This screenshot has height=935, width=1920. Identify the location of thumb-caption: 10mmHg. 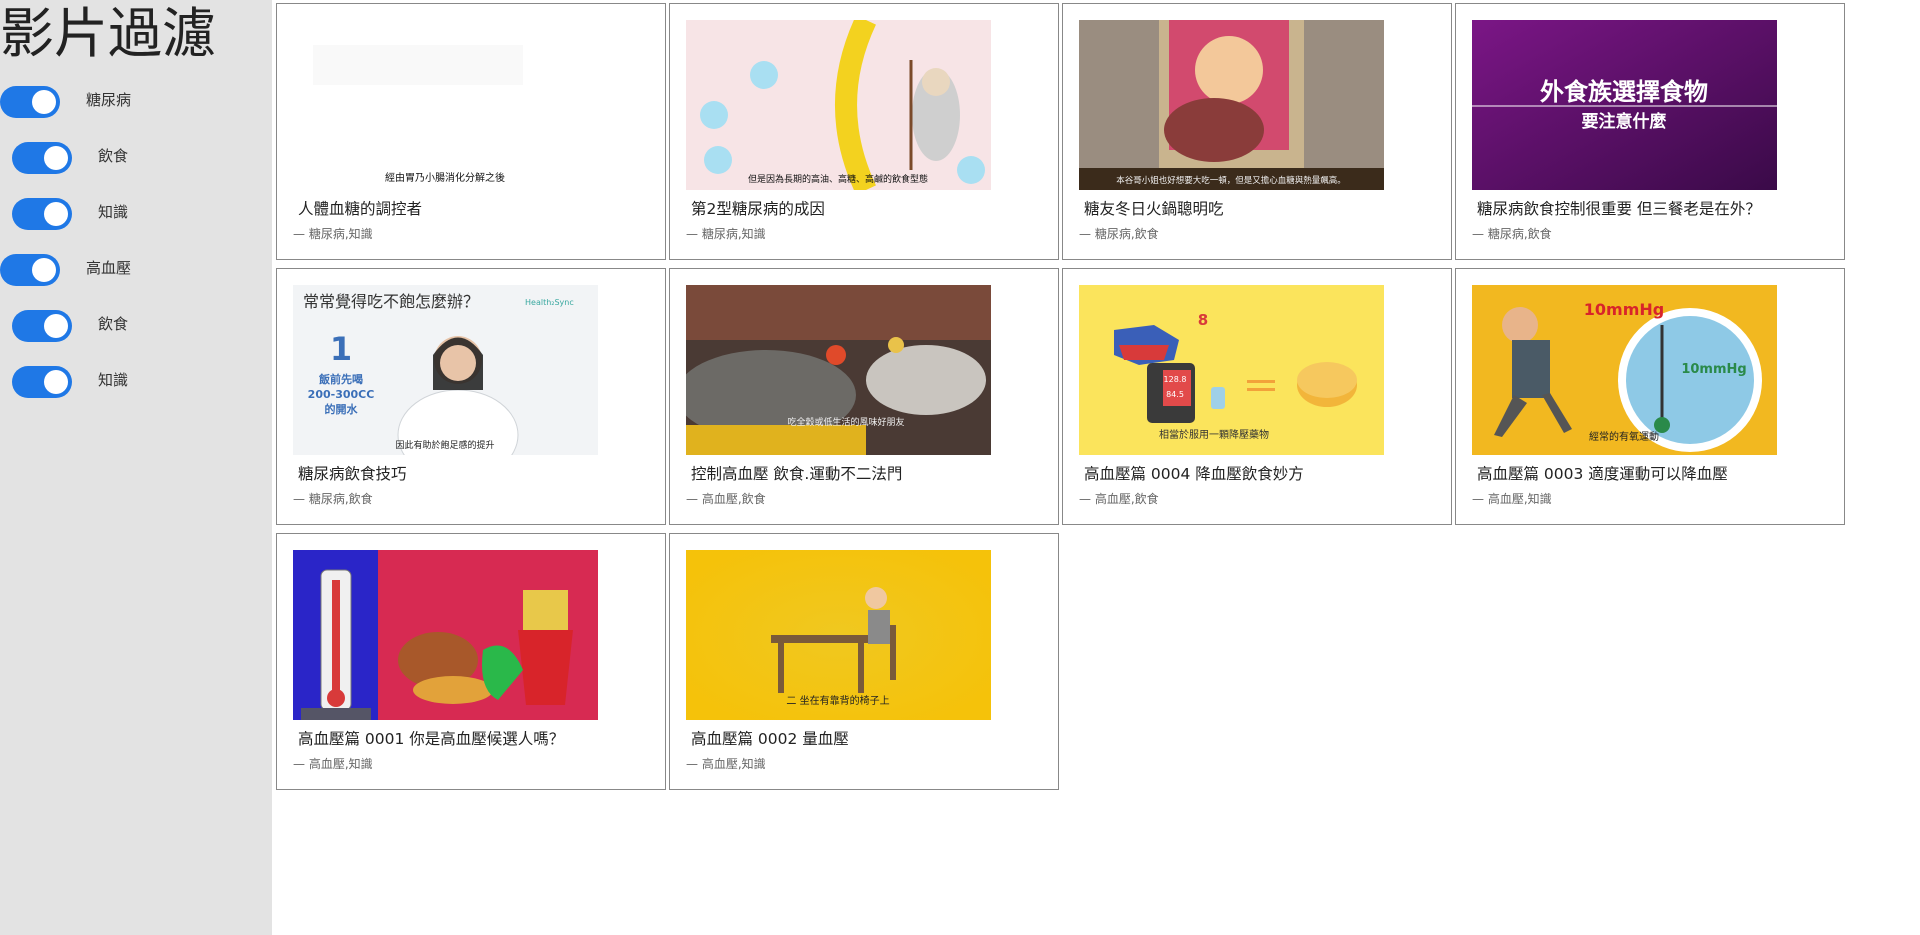
(1624, 309).